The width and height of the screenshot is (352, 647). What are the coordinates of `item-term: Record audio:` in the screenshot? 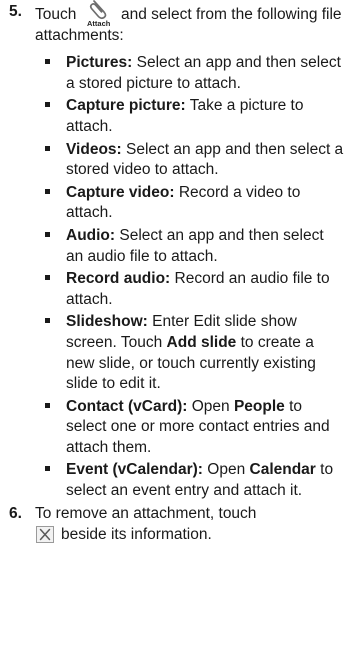 It's located at (118, 279).